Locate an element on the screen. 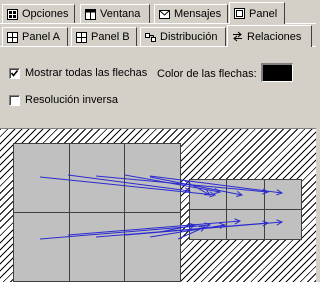 Image resolution: width=320 pixels, height=282 pixels. show-all-arrows-checkbox is located at coordinates (14, 73).